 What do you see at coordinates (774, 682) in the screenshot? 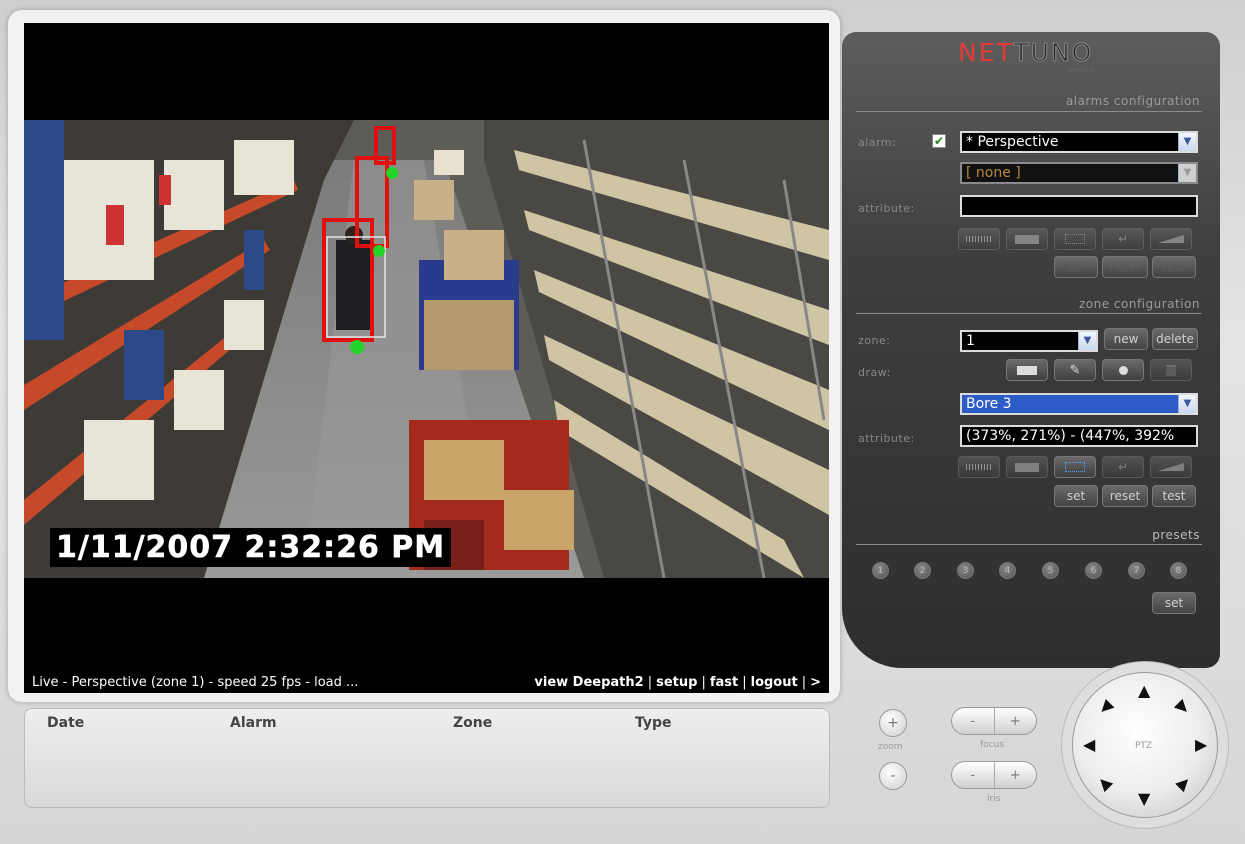
I see `logout-link: logout` at bounding box center [774, 682].